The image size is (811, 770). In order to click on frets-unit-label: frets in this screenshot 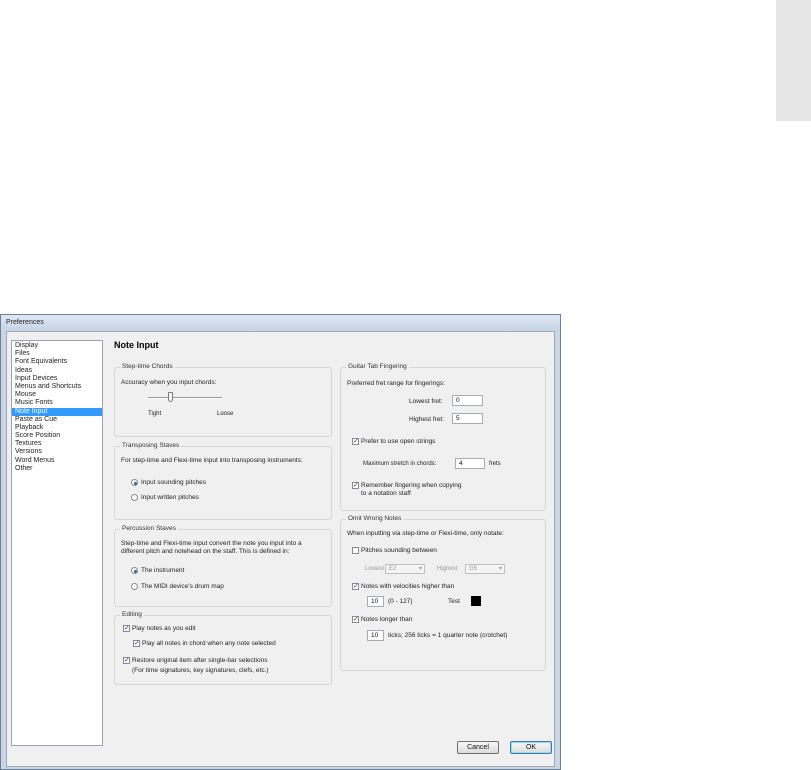, I will do `click(495, 464)`.